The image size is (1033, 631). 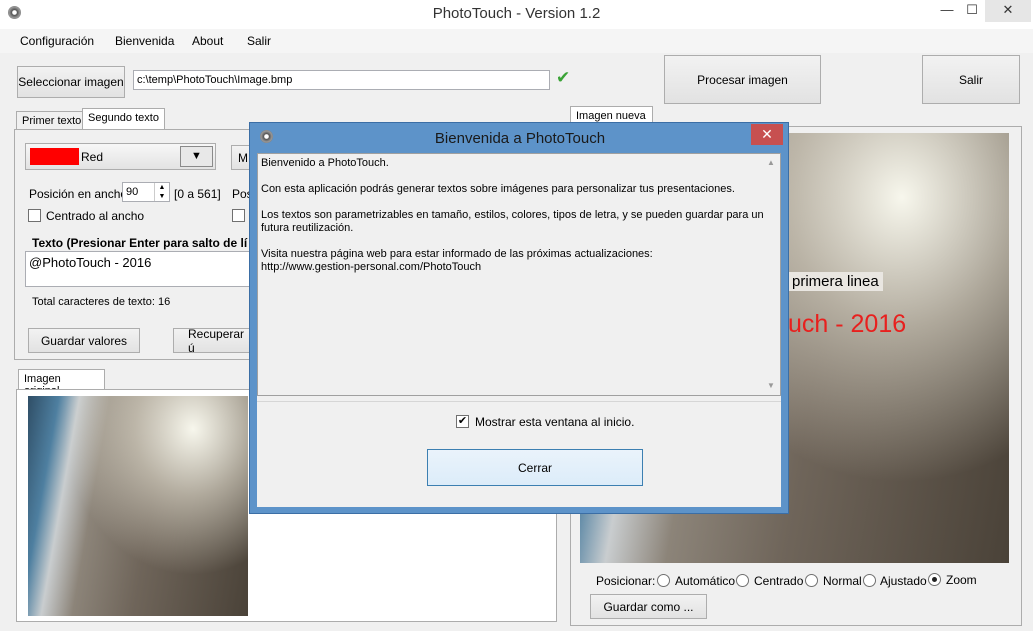 I want to click on tab-primer-texto: Primer texto, so click(x=52, y=121).